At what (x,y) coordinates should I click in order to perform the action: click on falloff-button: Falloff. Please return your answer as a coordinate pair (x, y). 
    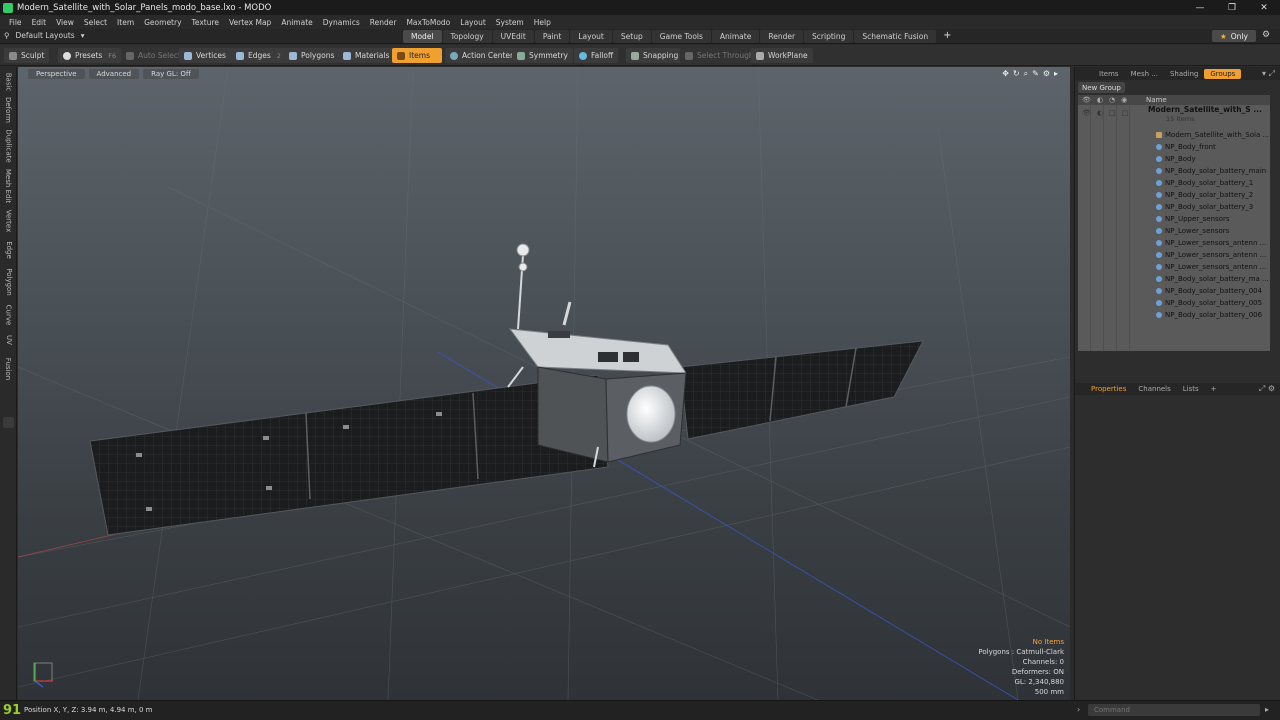
    Looking at the image, I should click on (596, 55).